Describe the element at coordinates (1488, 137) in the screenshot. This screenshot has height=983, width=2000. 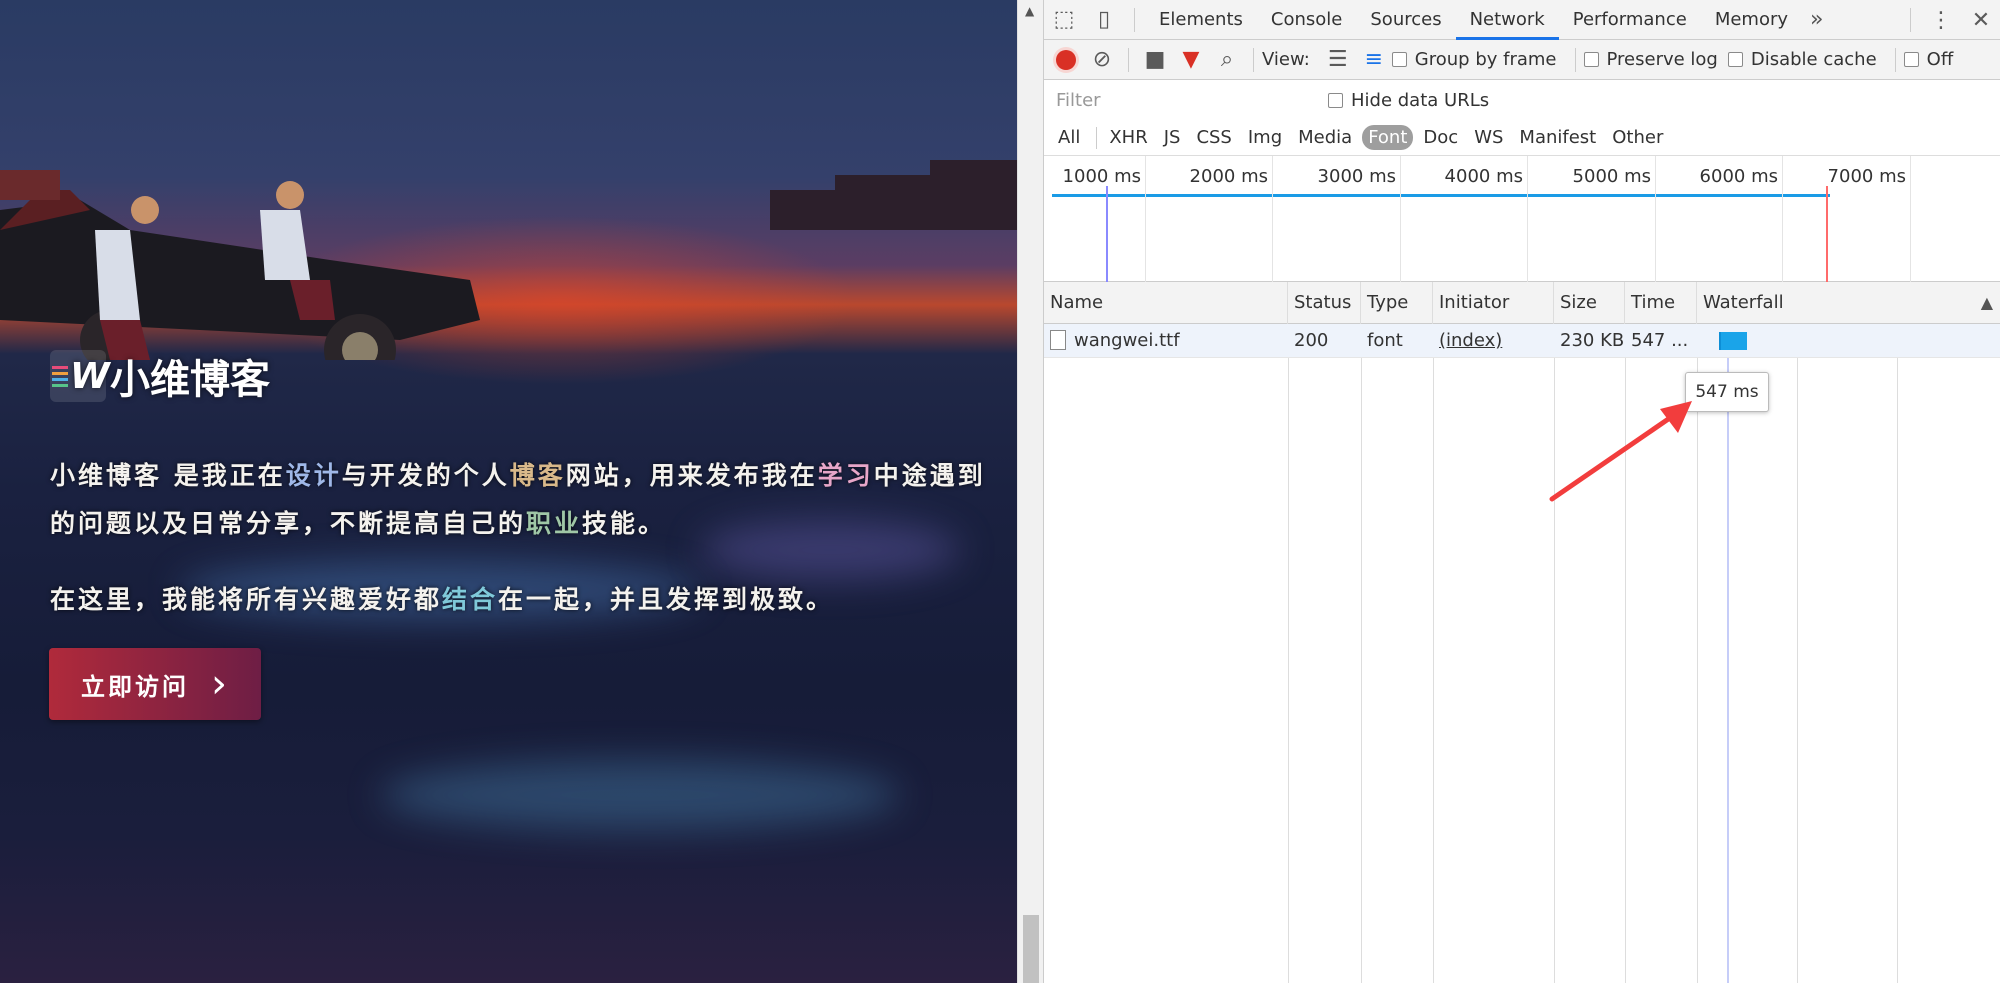
I see `type-filter-ws: WS` at that location.